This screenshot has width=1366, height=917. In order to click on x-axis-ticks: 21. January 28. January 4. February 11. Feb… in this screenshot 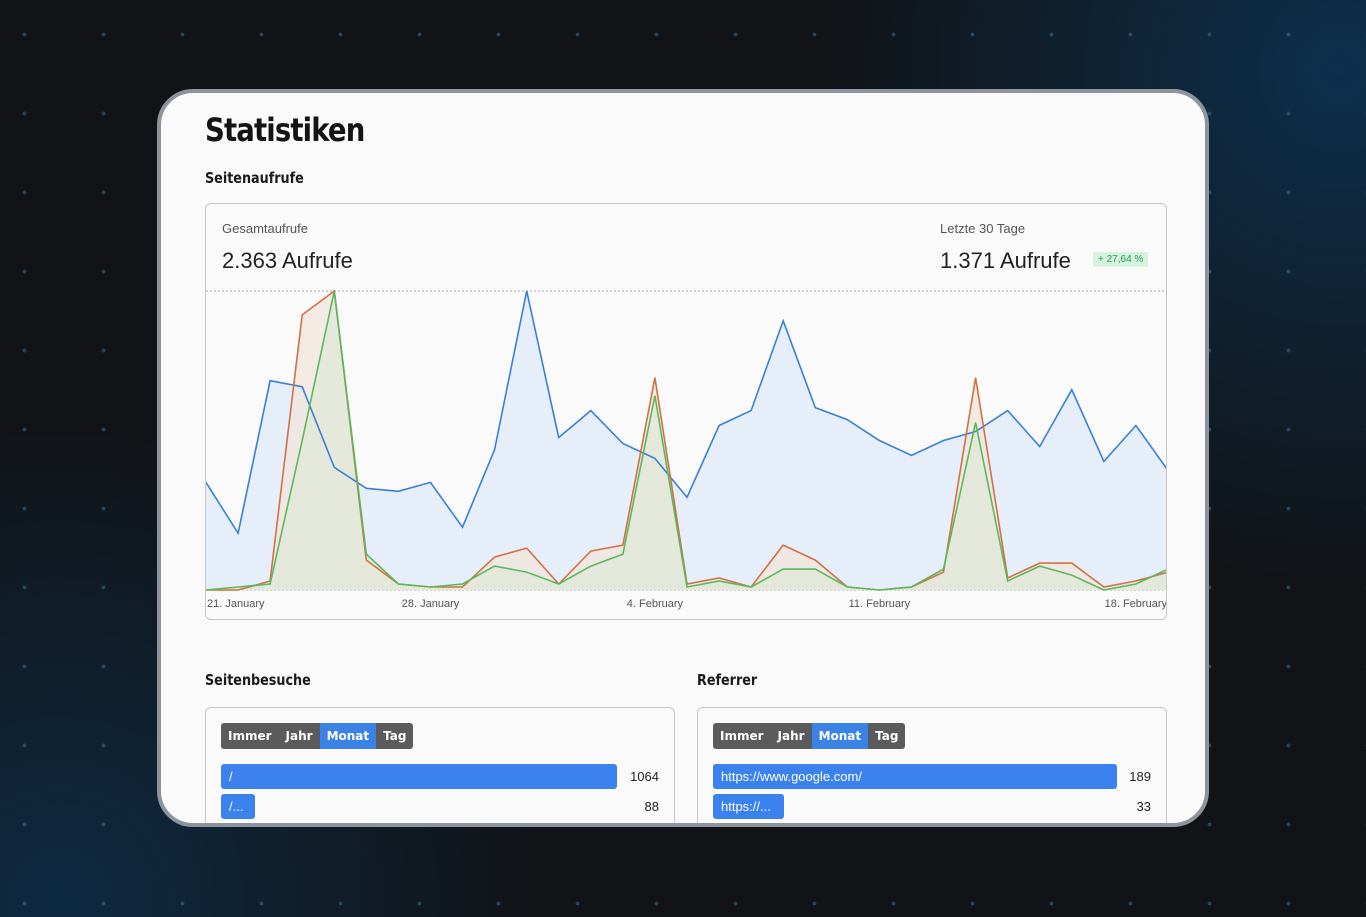, I will do `click(687, 604)`.